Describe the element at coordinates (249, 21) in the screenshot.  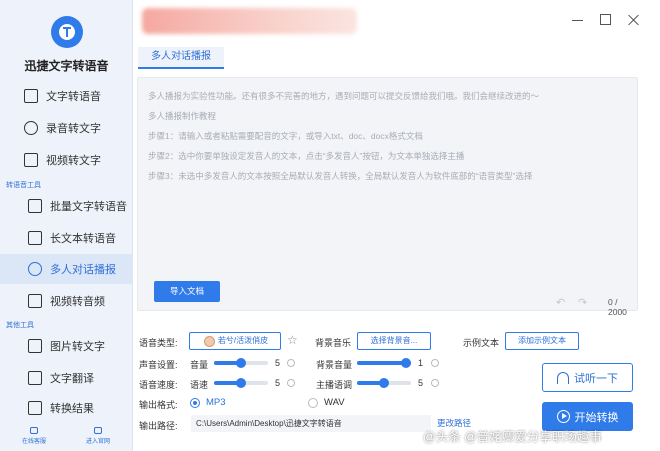
I see `blurred-title-banner` at that location.